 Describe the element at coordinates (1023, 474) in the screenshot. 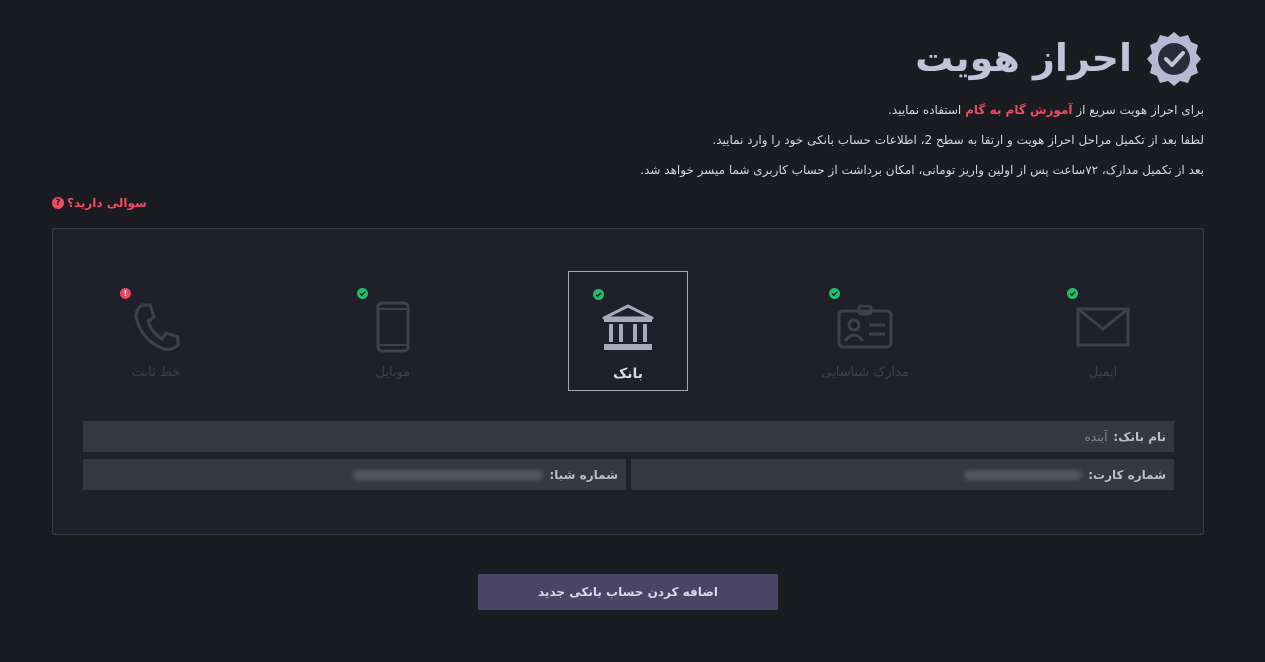

I see `card-number-value-masked` at that location.